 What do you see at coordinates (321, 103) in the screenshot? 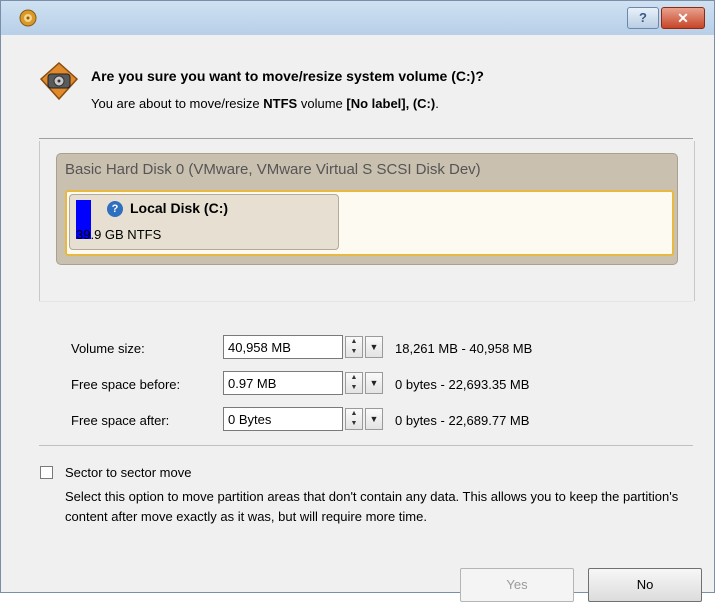
I see `subtext-mid: volume` at bounding box center [321, 103].